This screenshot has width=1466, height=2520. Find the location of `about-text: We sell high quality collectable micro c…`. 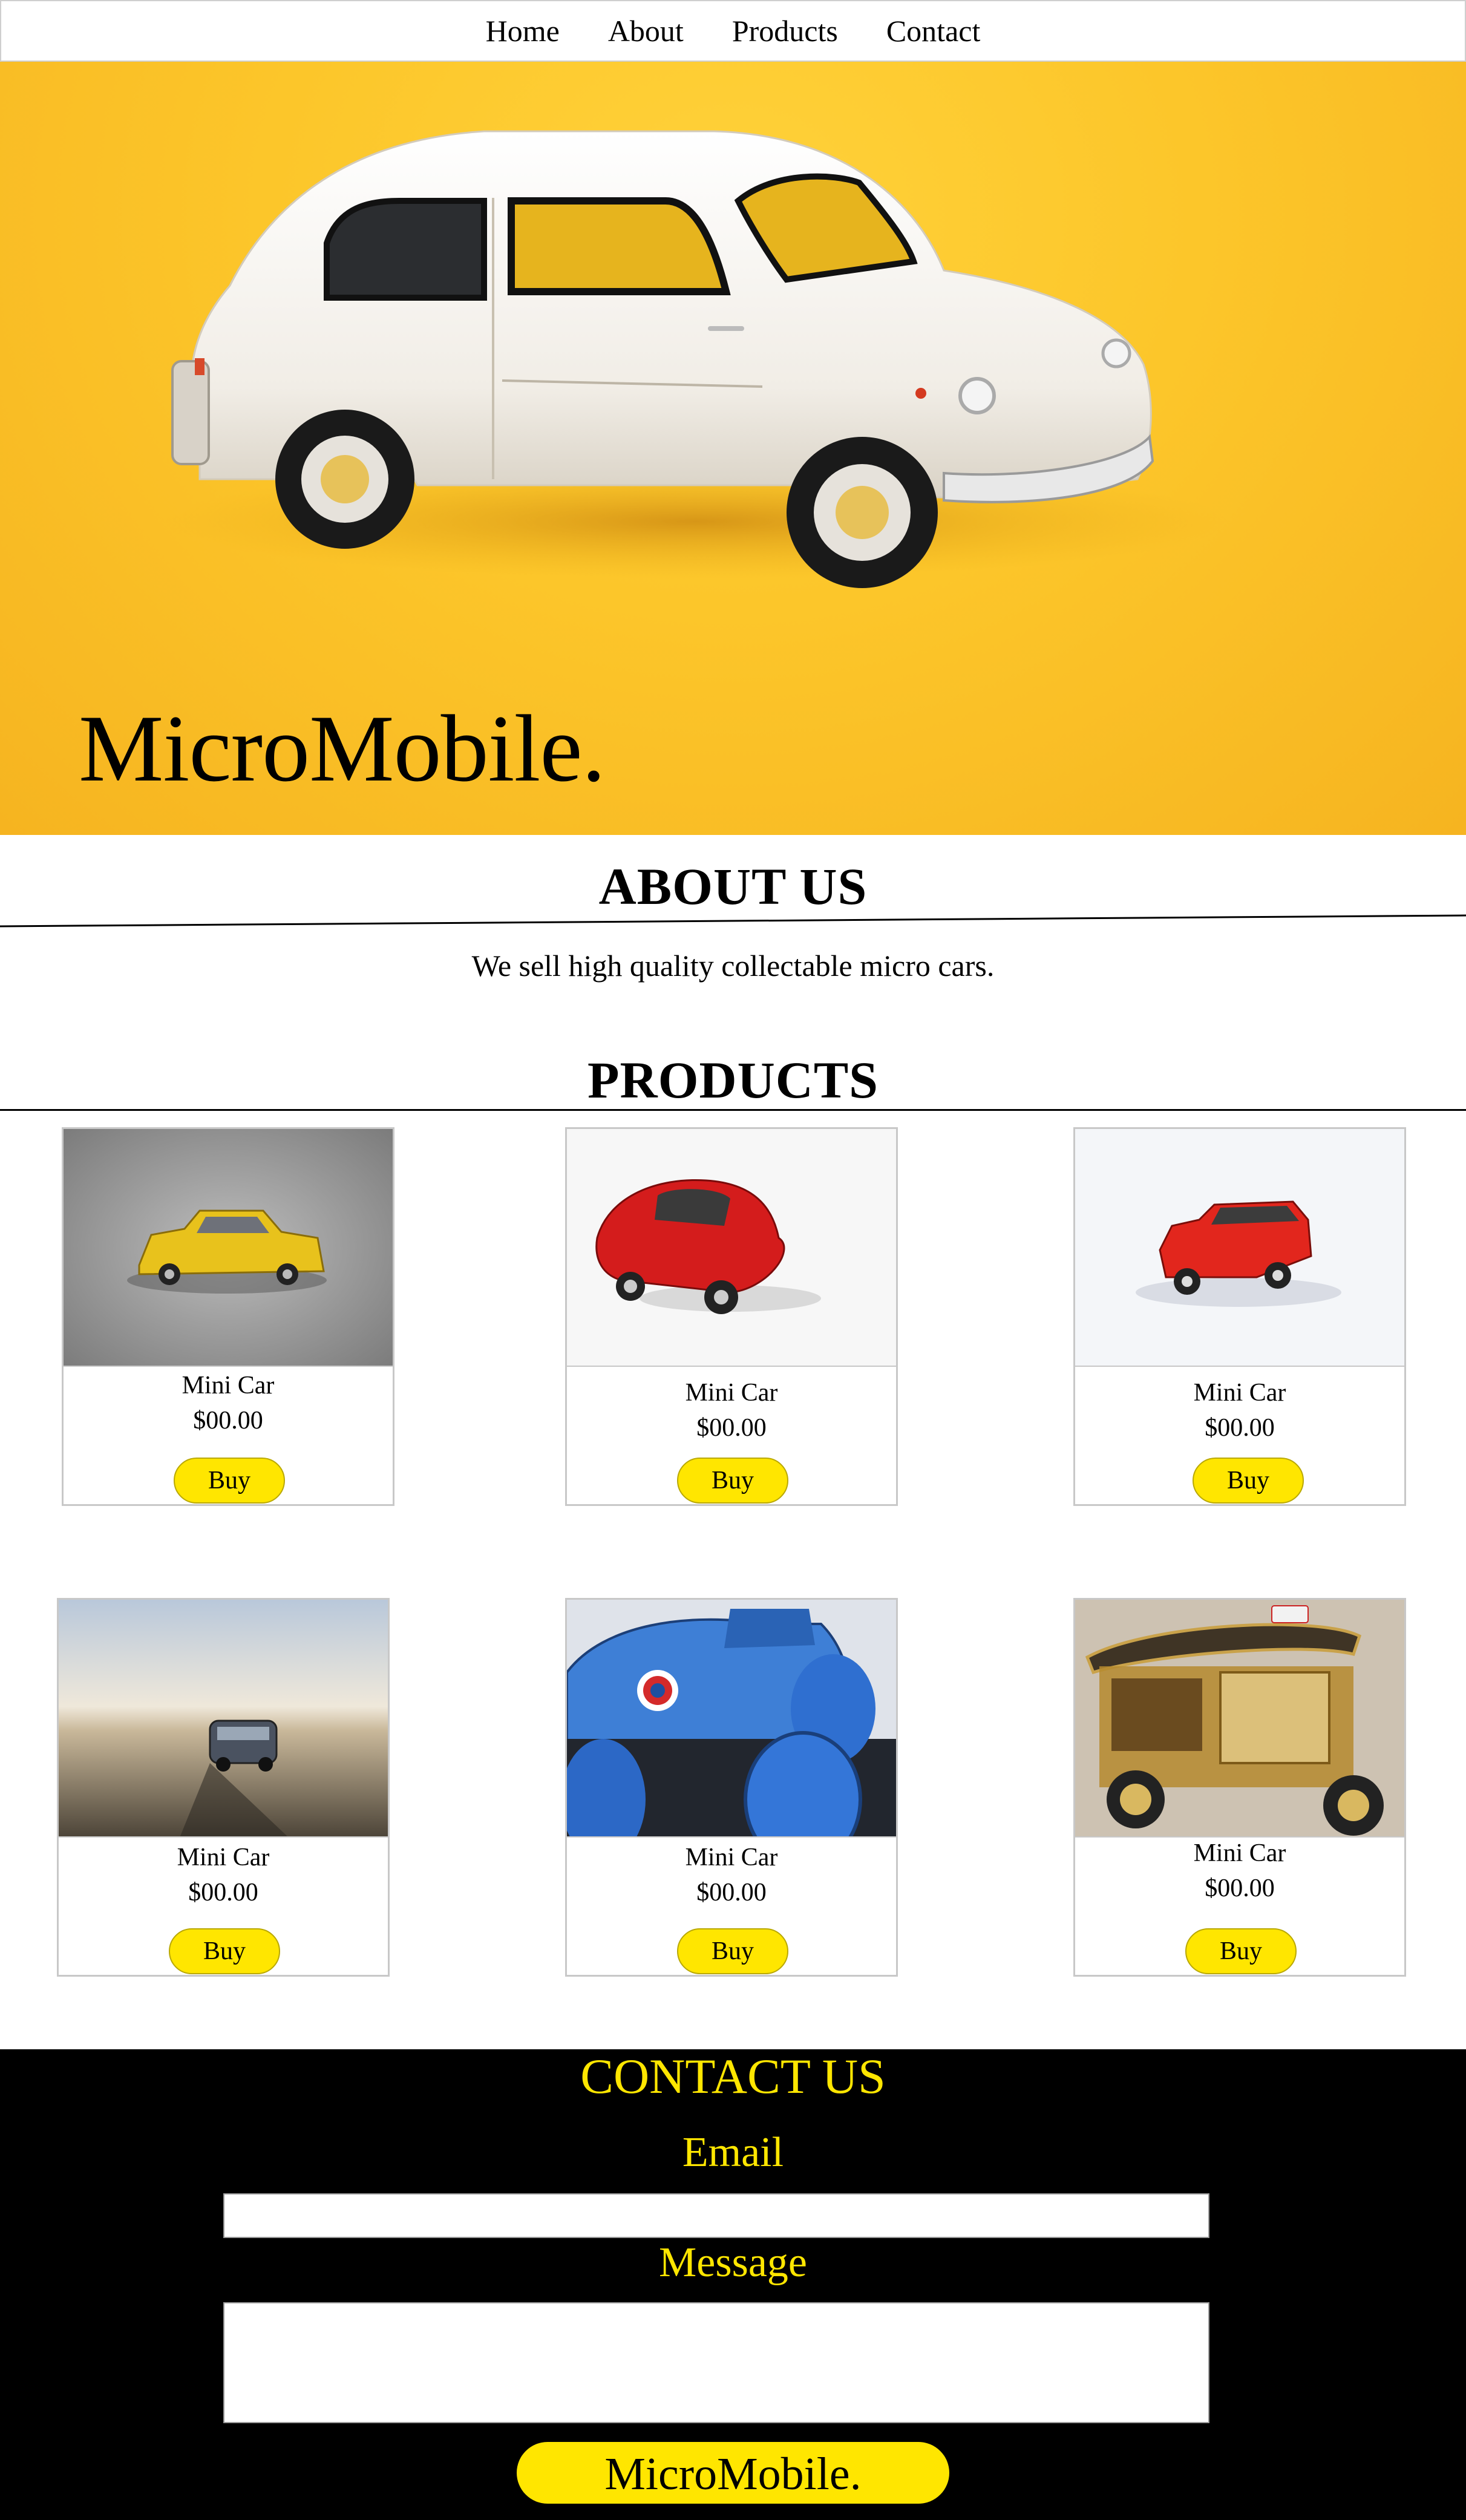

about-text: We sell high quality collectable micro c… is located at coordinates (733, 966).